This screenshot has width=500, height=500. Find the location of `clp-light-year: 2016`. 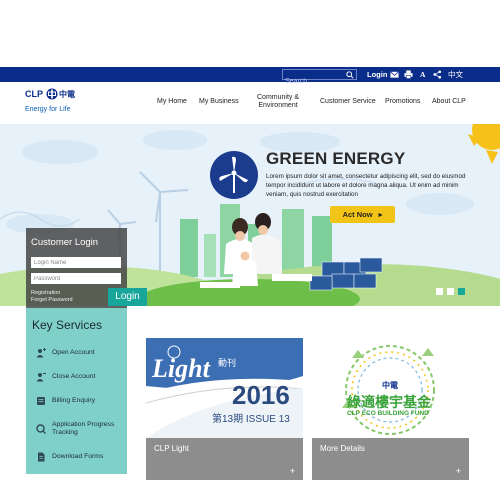

clp-light-year: 2016 is located at coordinates (261, 395).